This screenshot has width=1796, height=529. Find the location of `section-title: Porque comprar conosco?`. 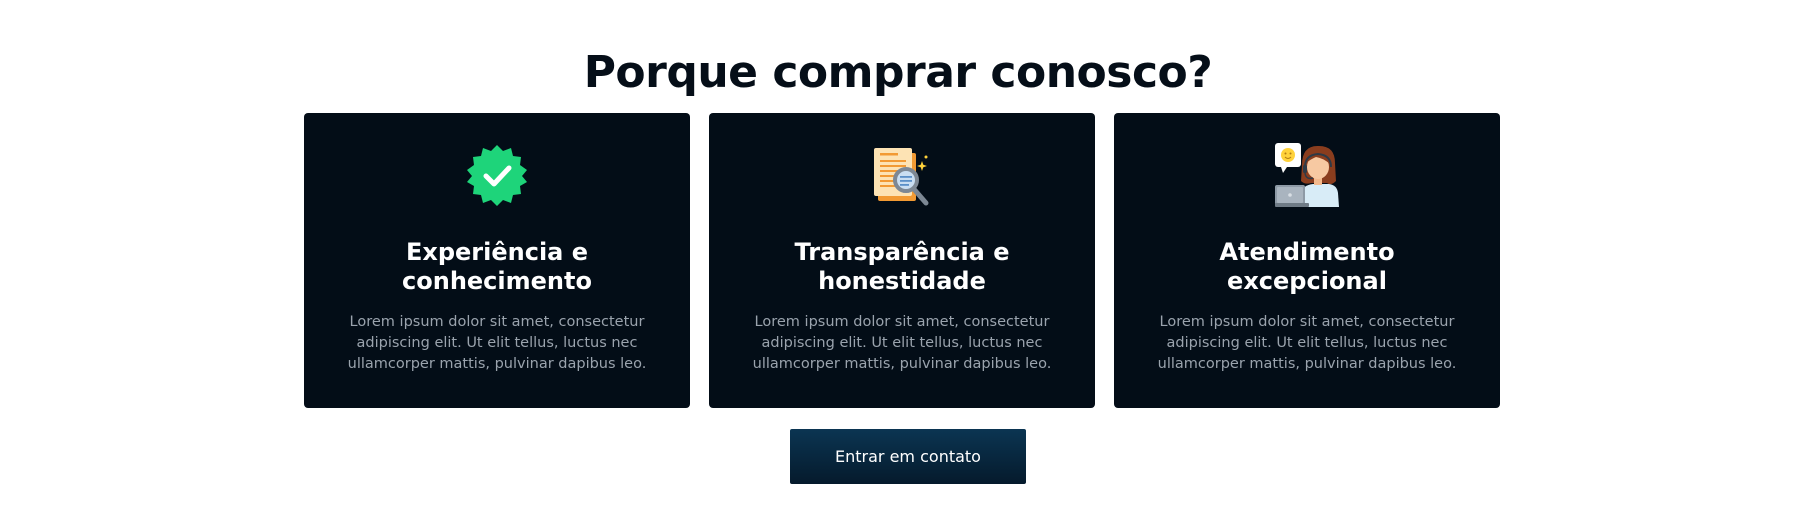

section-title: Porque comprar conosco? is located at coordinates (898, 72).